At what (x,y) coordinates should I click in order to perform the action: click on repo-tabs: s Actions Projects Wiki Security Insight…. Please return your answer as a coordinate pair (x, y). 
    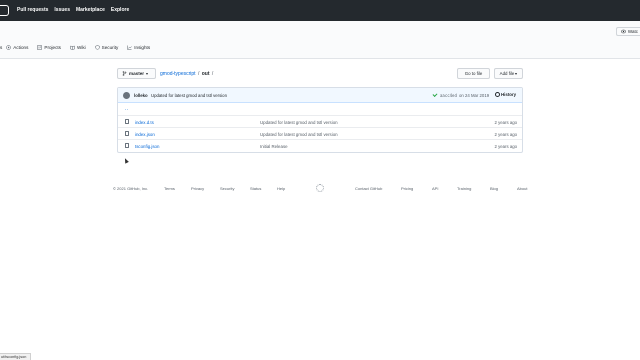
    Looking at the image, I should click on (75, 47).